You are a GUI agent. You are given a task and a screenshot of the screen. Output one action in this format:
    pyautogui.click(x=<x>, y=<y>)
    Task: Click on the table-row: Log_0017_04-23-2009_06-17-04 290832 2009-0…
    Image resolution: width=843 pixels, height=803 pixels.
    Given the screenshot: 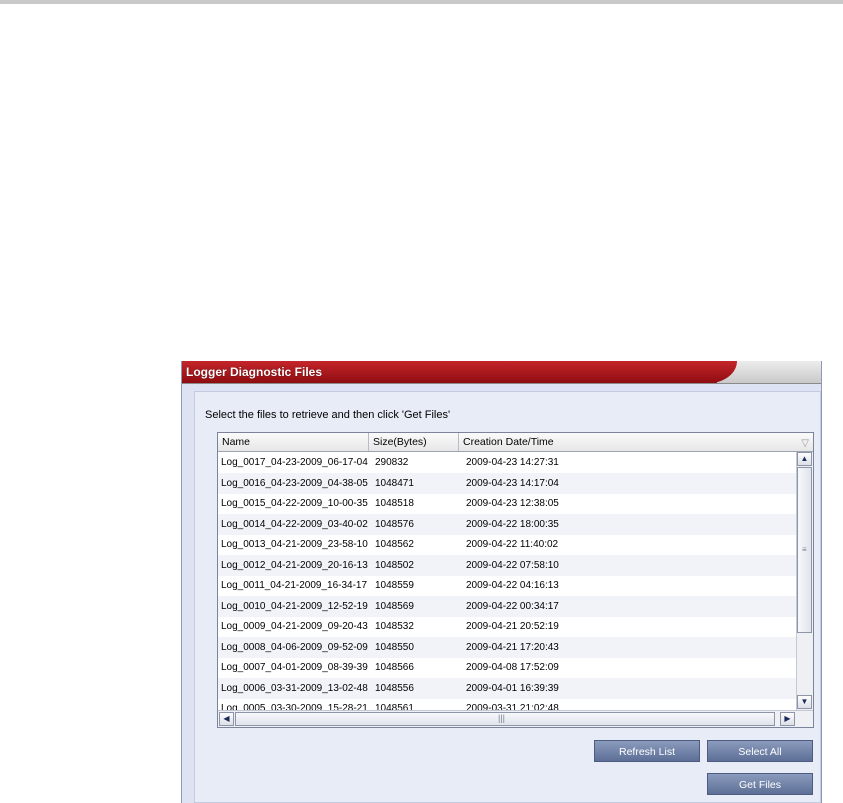 What is the action you would take?
    pyautogui.click(x=507, y=462)
    